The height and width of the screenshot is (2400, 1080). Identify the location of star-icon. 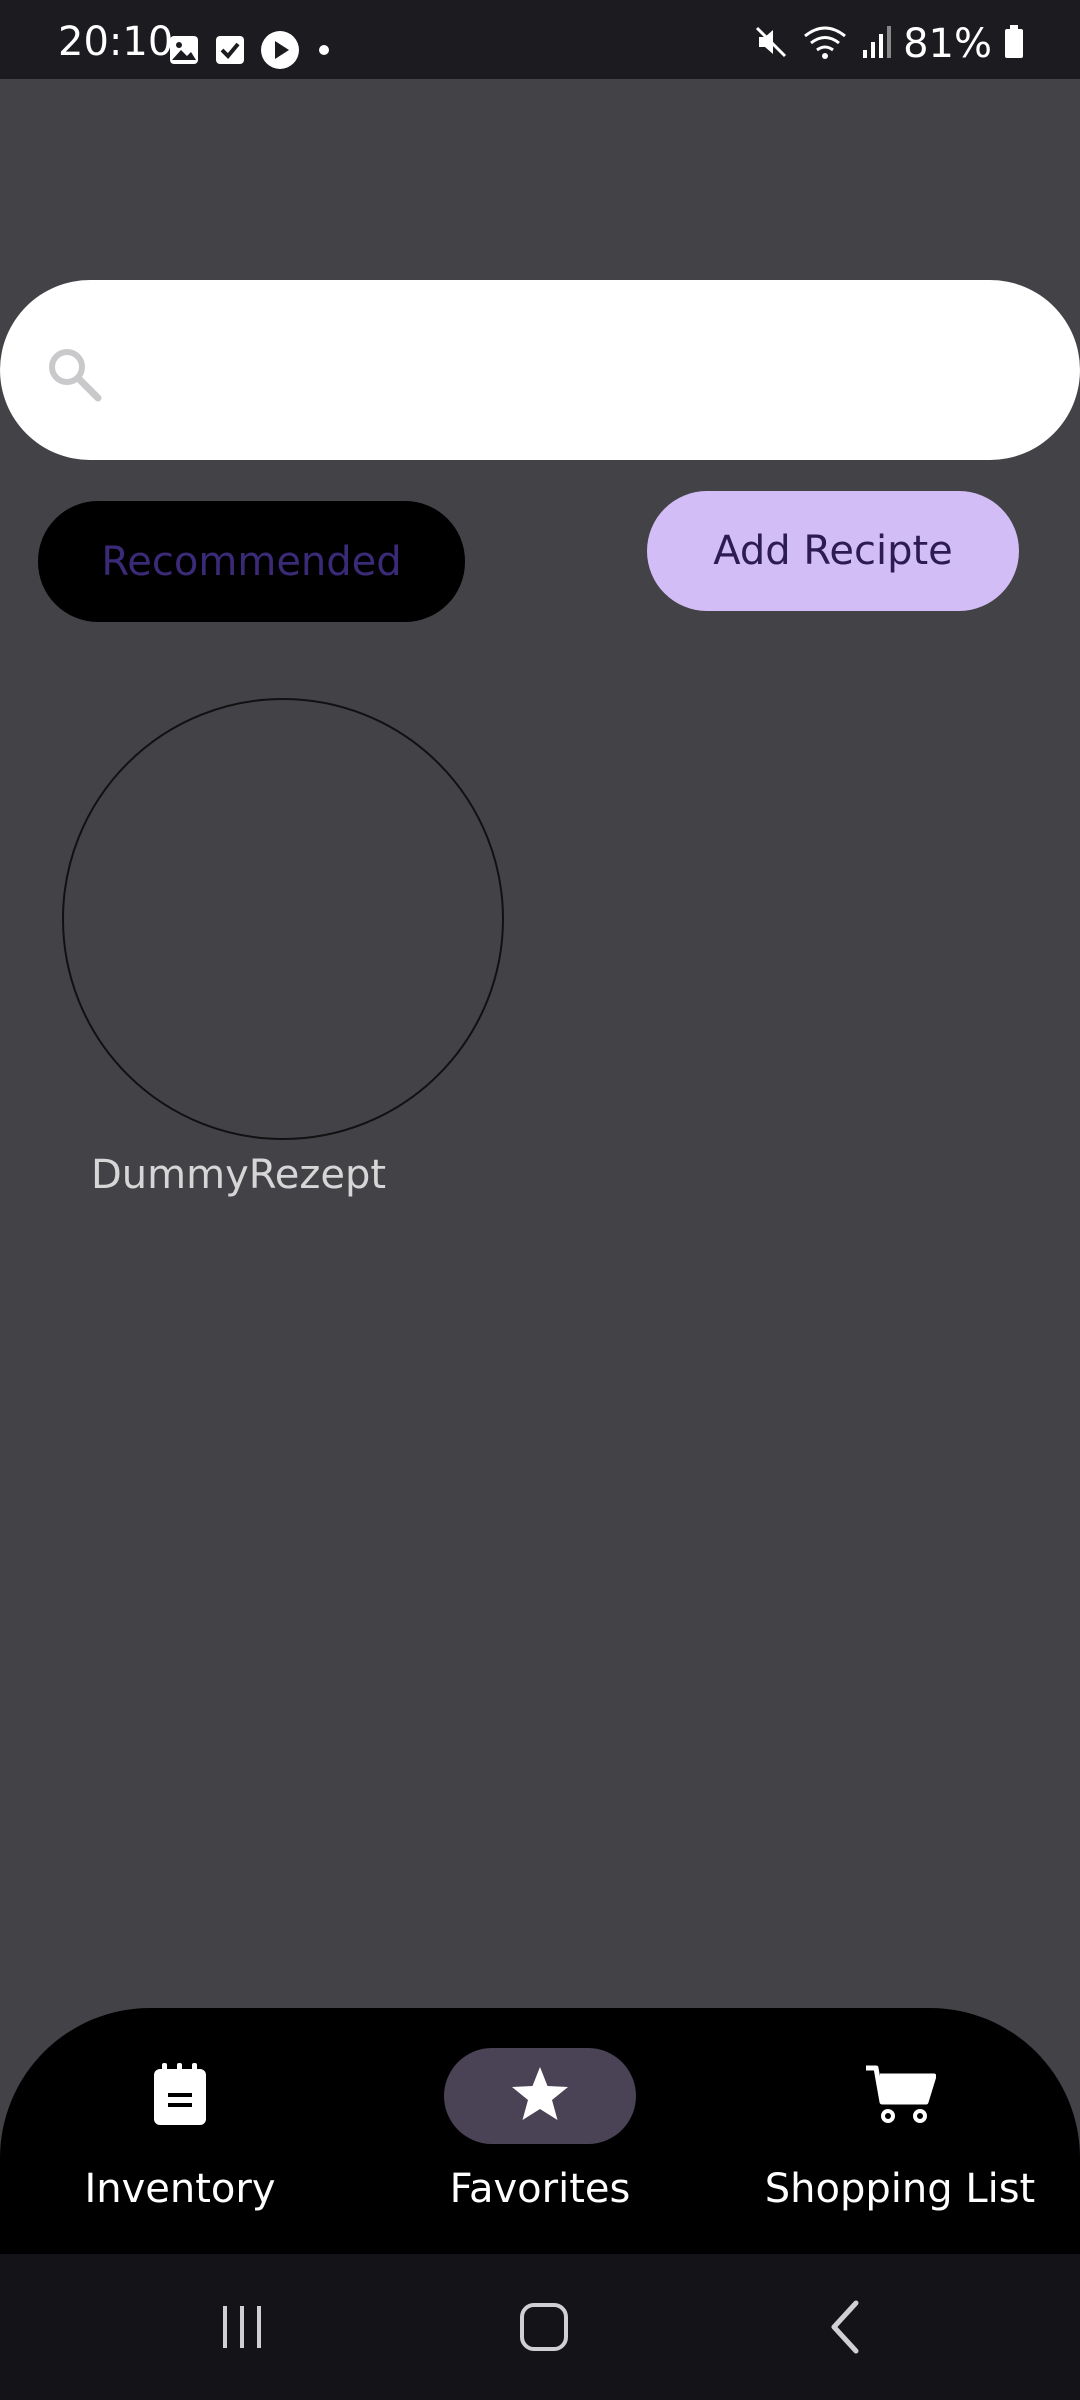
(540, 2096).